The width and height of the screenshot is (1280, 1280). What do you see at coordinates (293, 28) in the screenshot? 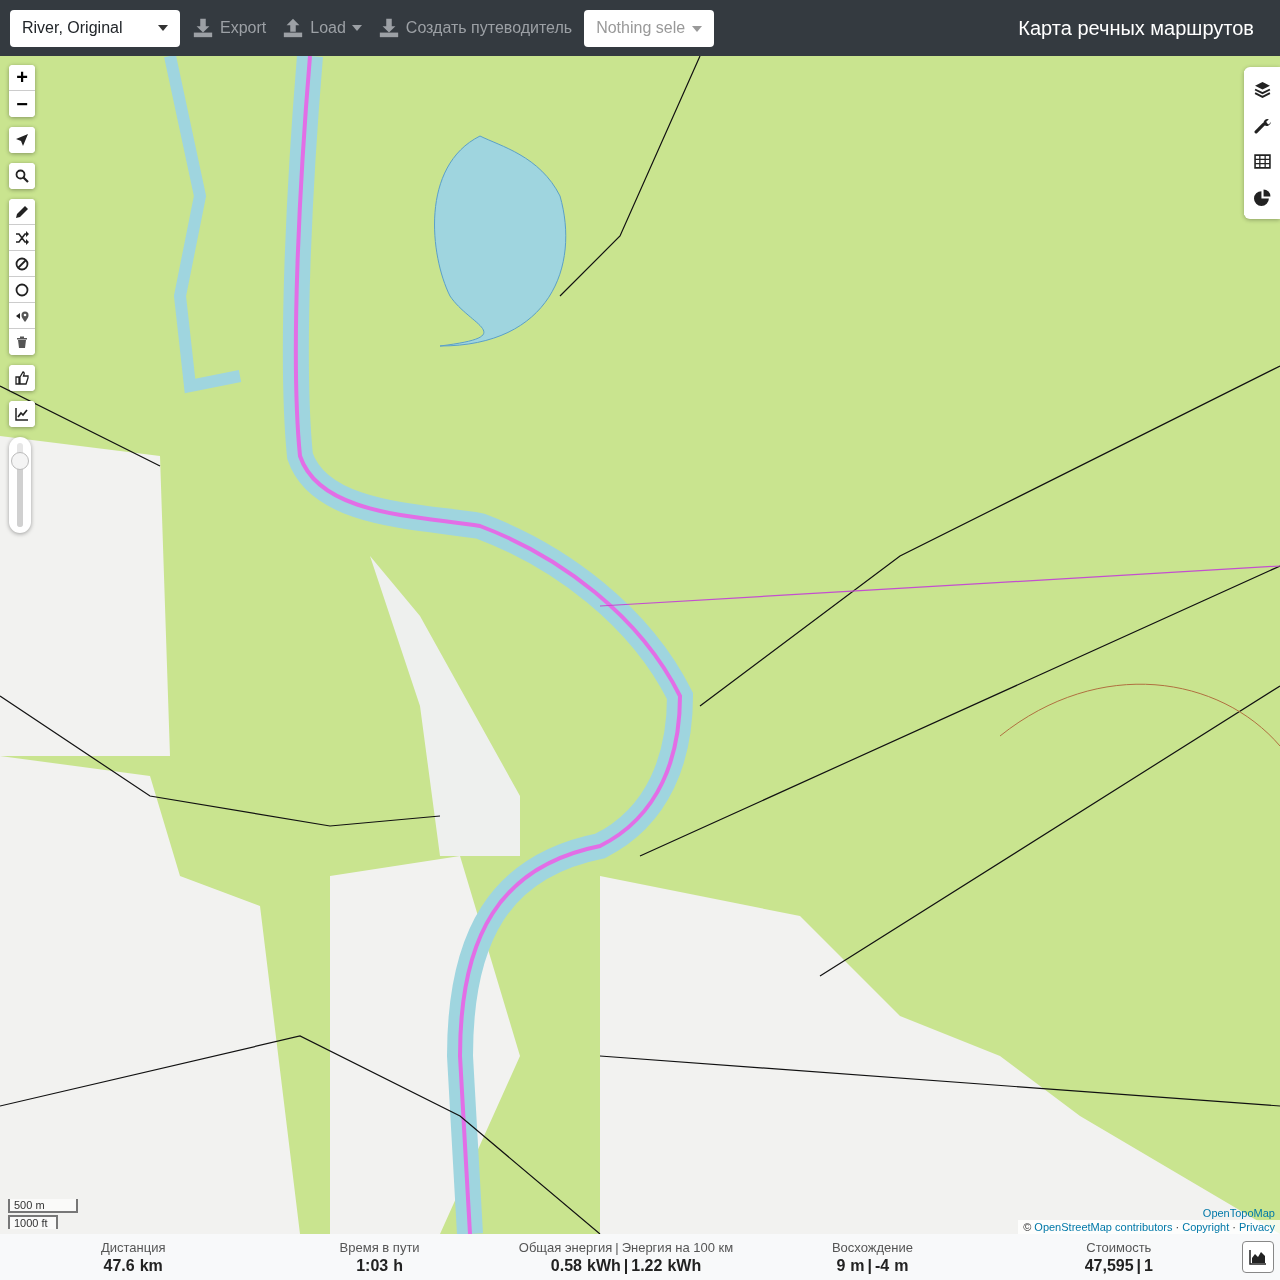
I see `upload-icon` at bounding box center [293, 28].